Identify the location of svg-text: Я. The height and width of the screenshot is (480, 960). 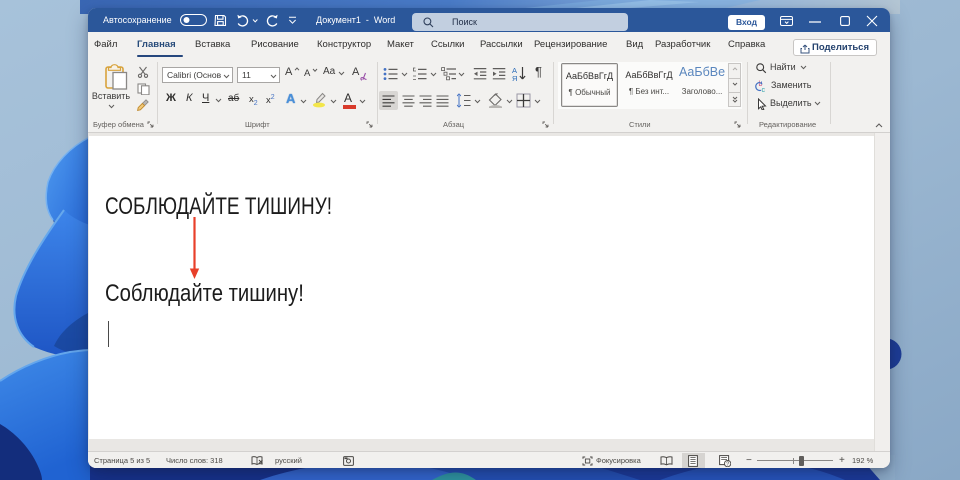
(514, 78).